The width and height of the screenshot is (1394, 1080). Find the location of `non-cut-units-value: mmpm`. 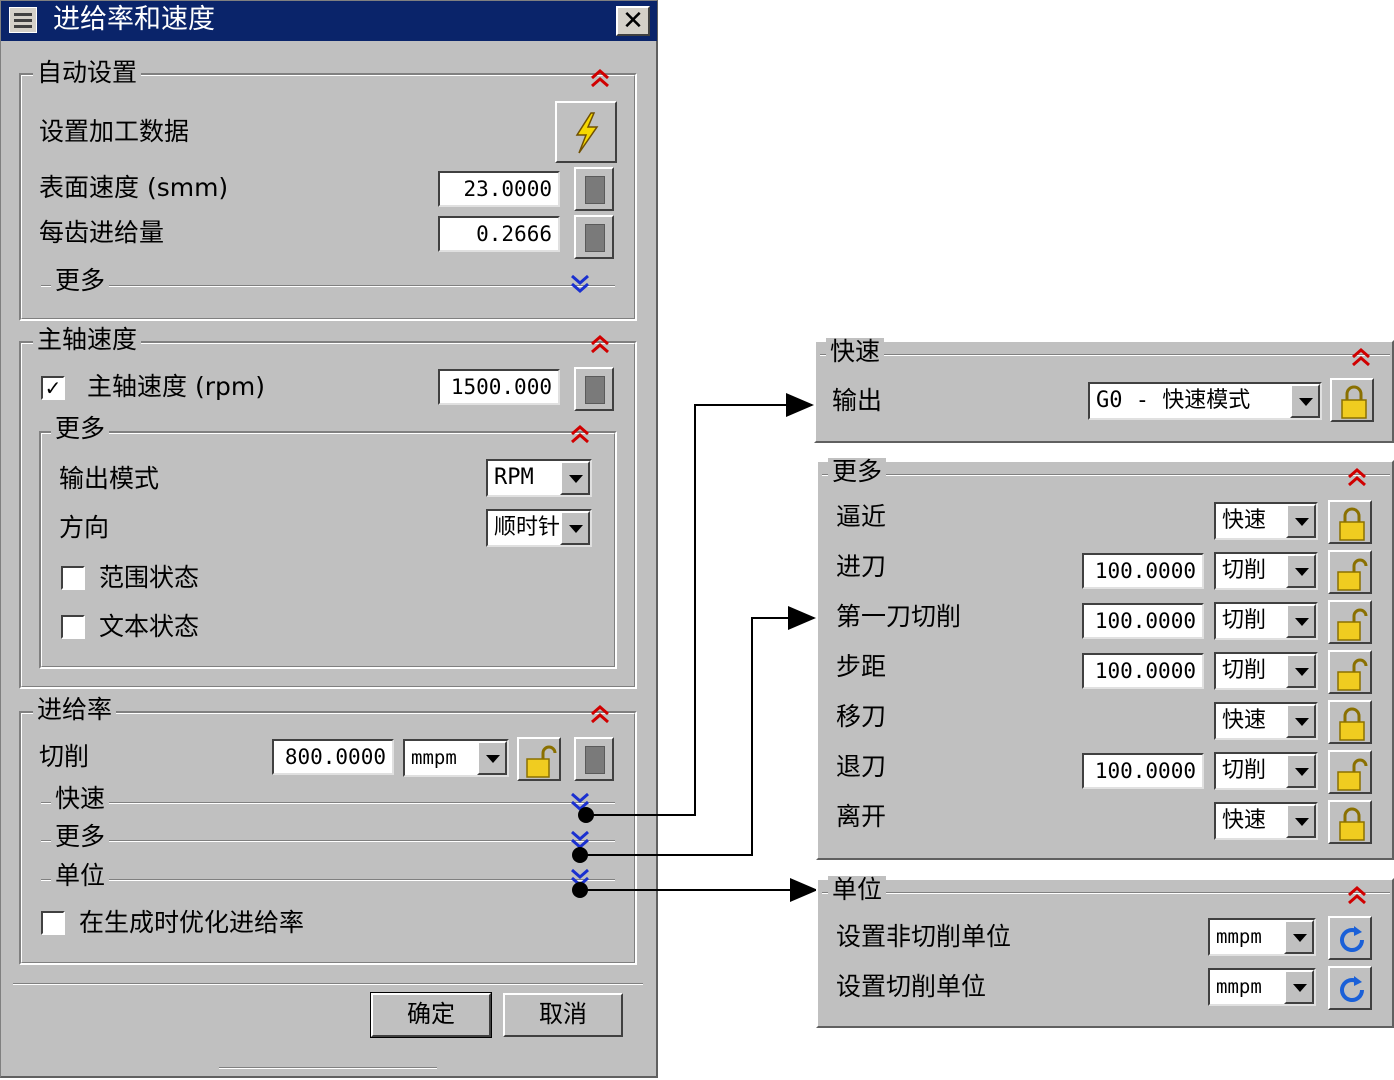

non-cut-units-value: mmpm is located at coordinates (1239, 937).